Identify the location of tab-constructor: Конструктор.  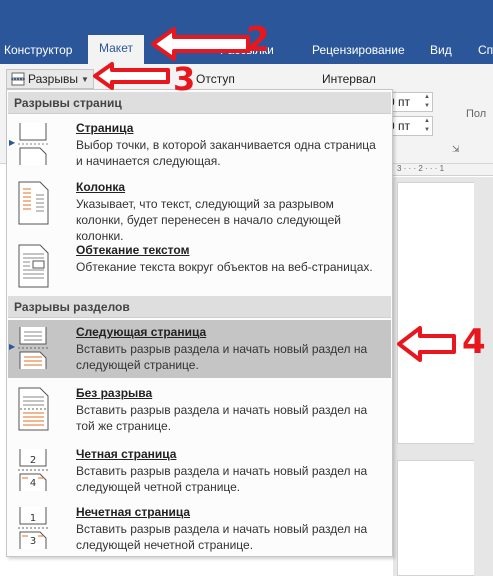
(38, 52).